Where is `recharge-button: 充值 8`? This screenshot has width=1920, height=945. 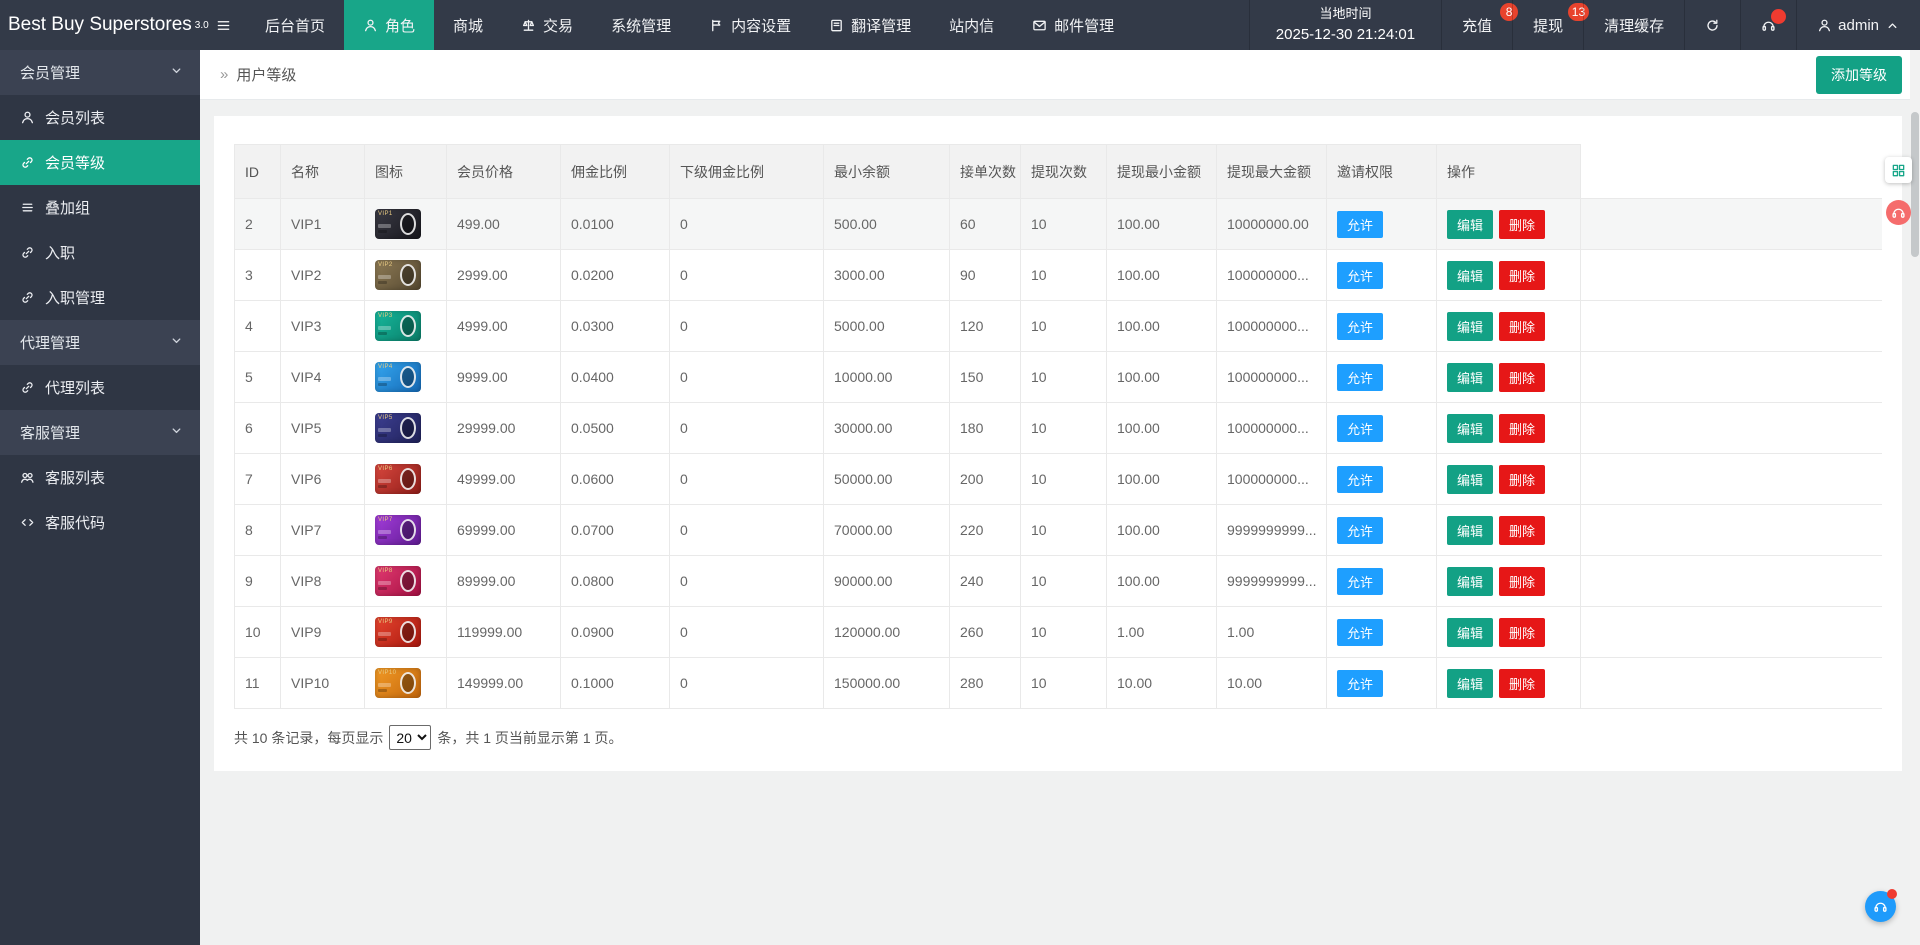 recharge-button: 充值 8 is located at coordinates (1480, 25).